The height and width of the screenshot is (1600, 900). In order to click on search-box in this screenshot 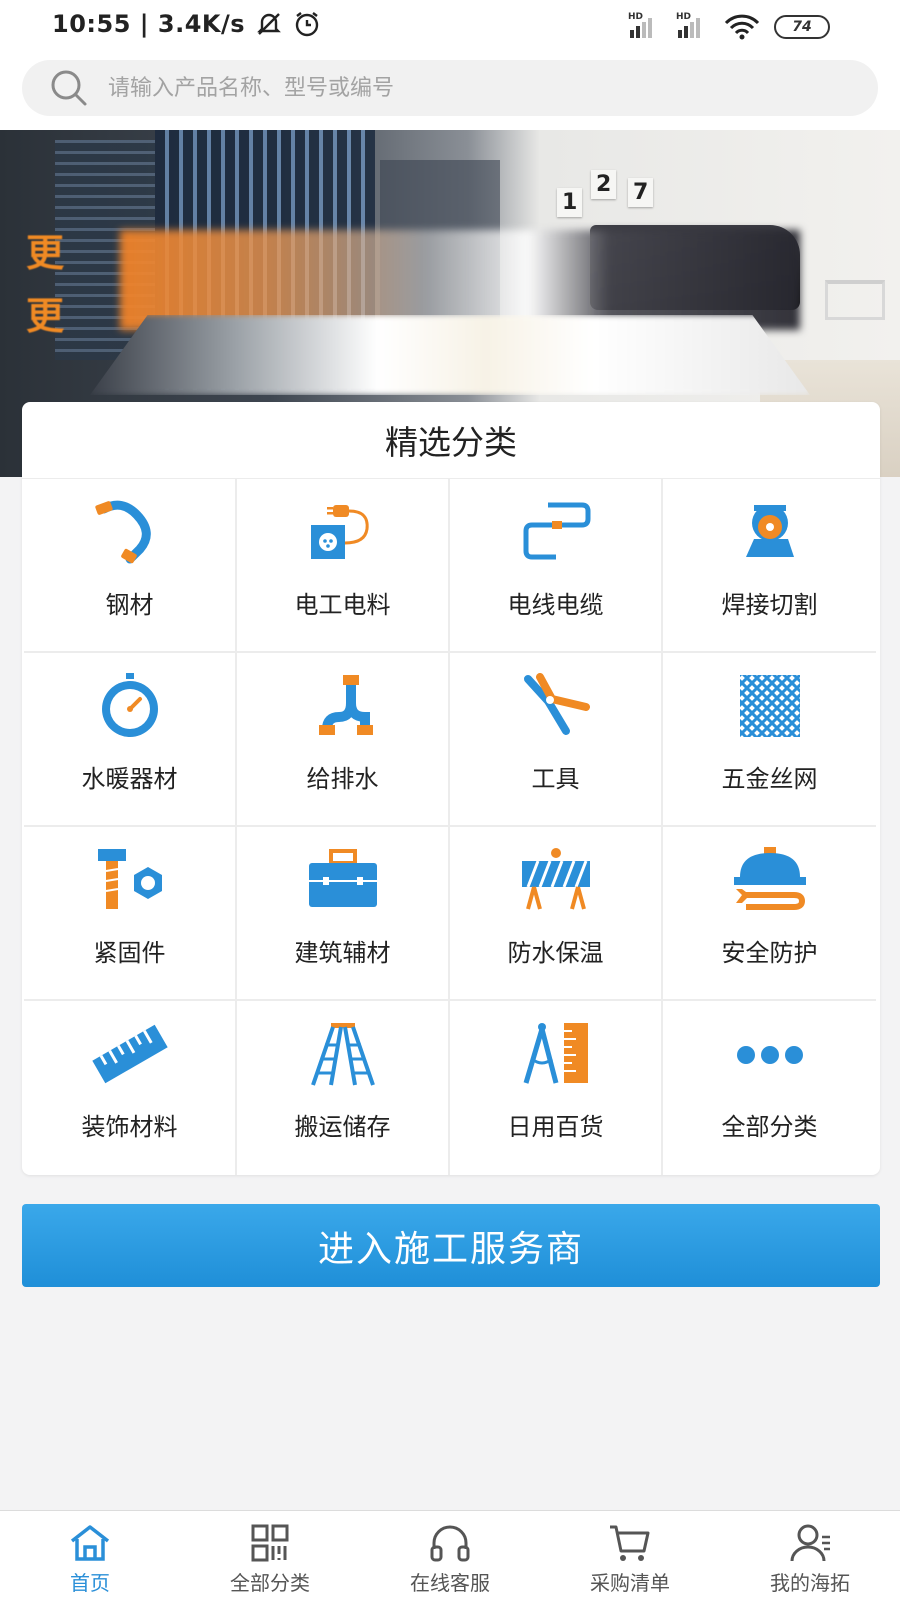, I will do `click(450, 88)`.